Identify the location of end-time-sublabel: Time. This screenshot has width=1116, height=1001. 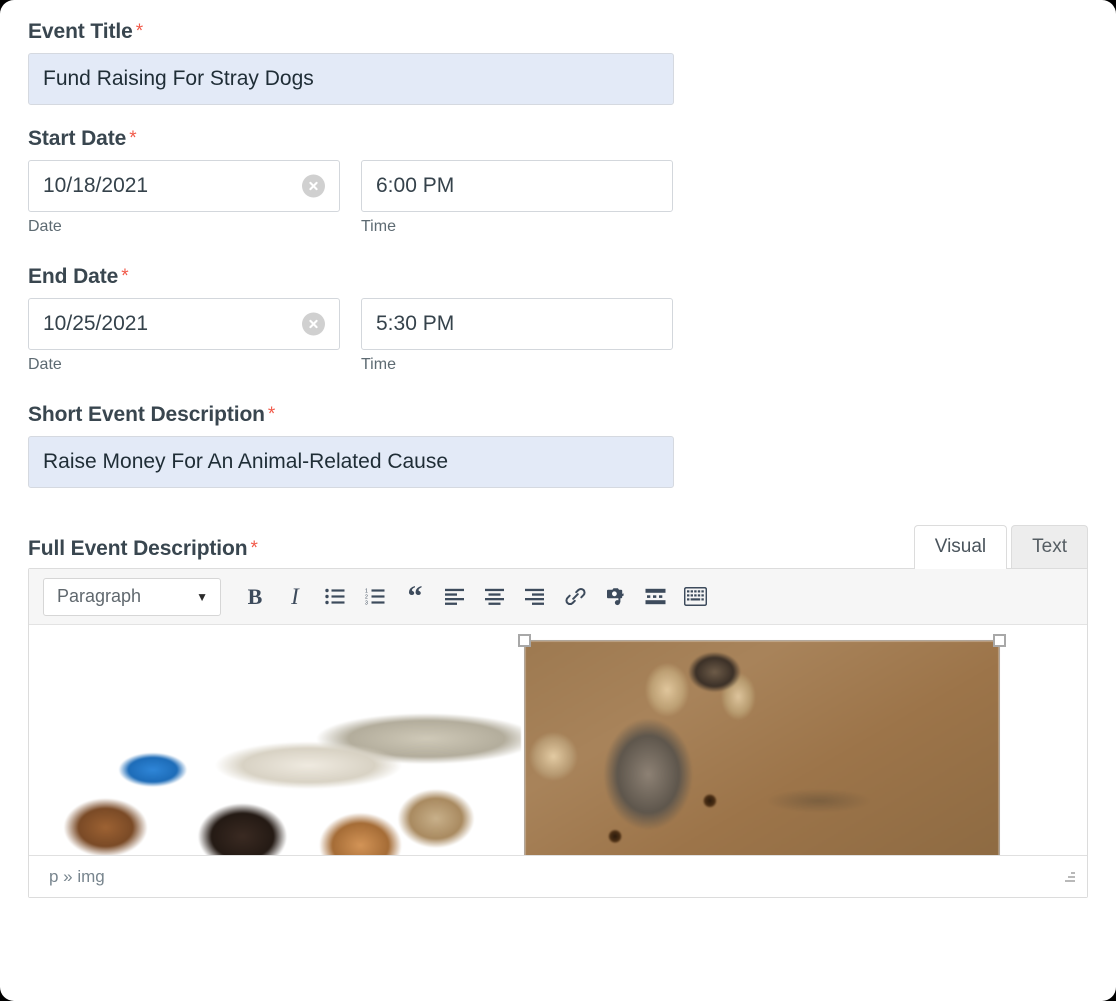
(378, 365).